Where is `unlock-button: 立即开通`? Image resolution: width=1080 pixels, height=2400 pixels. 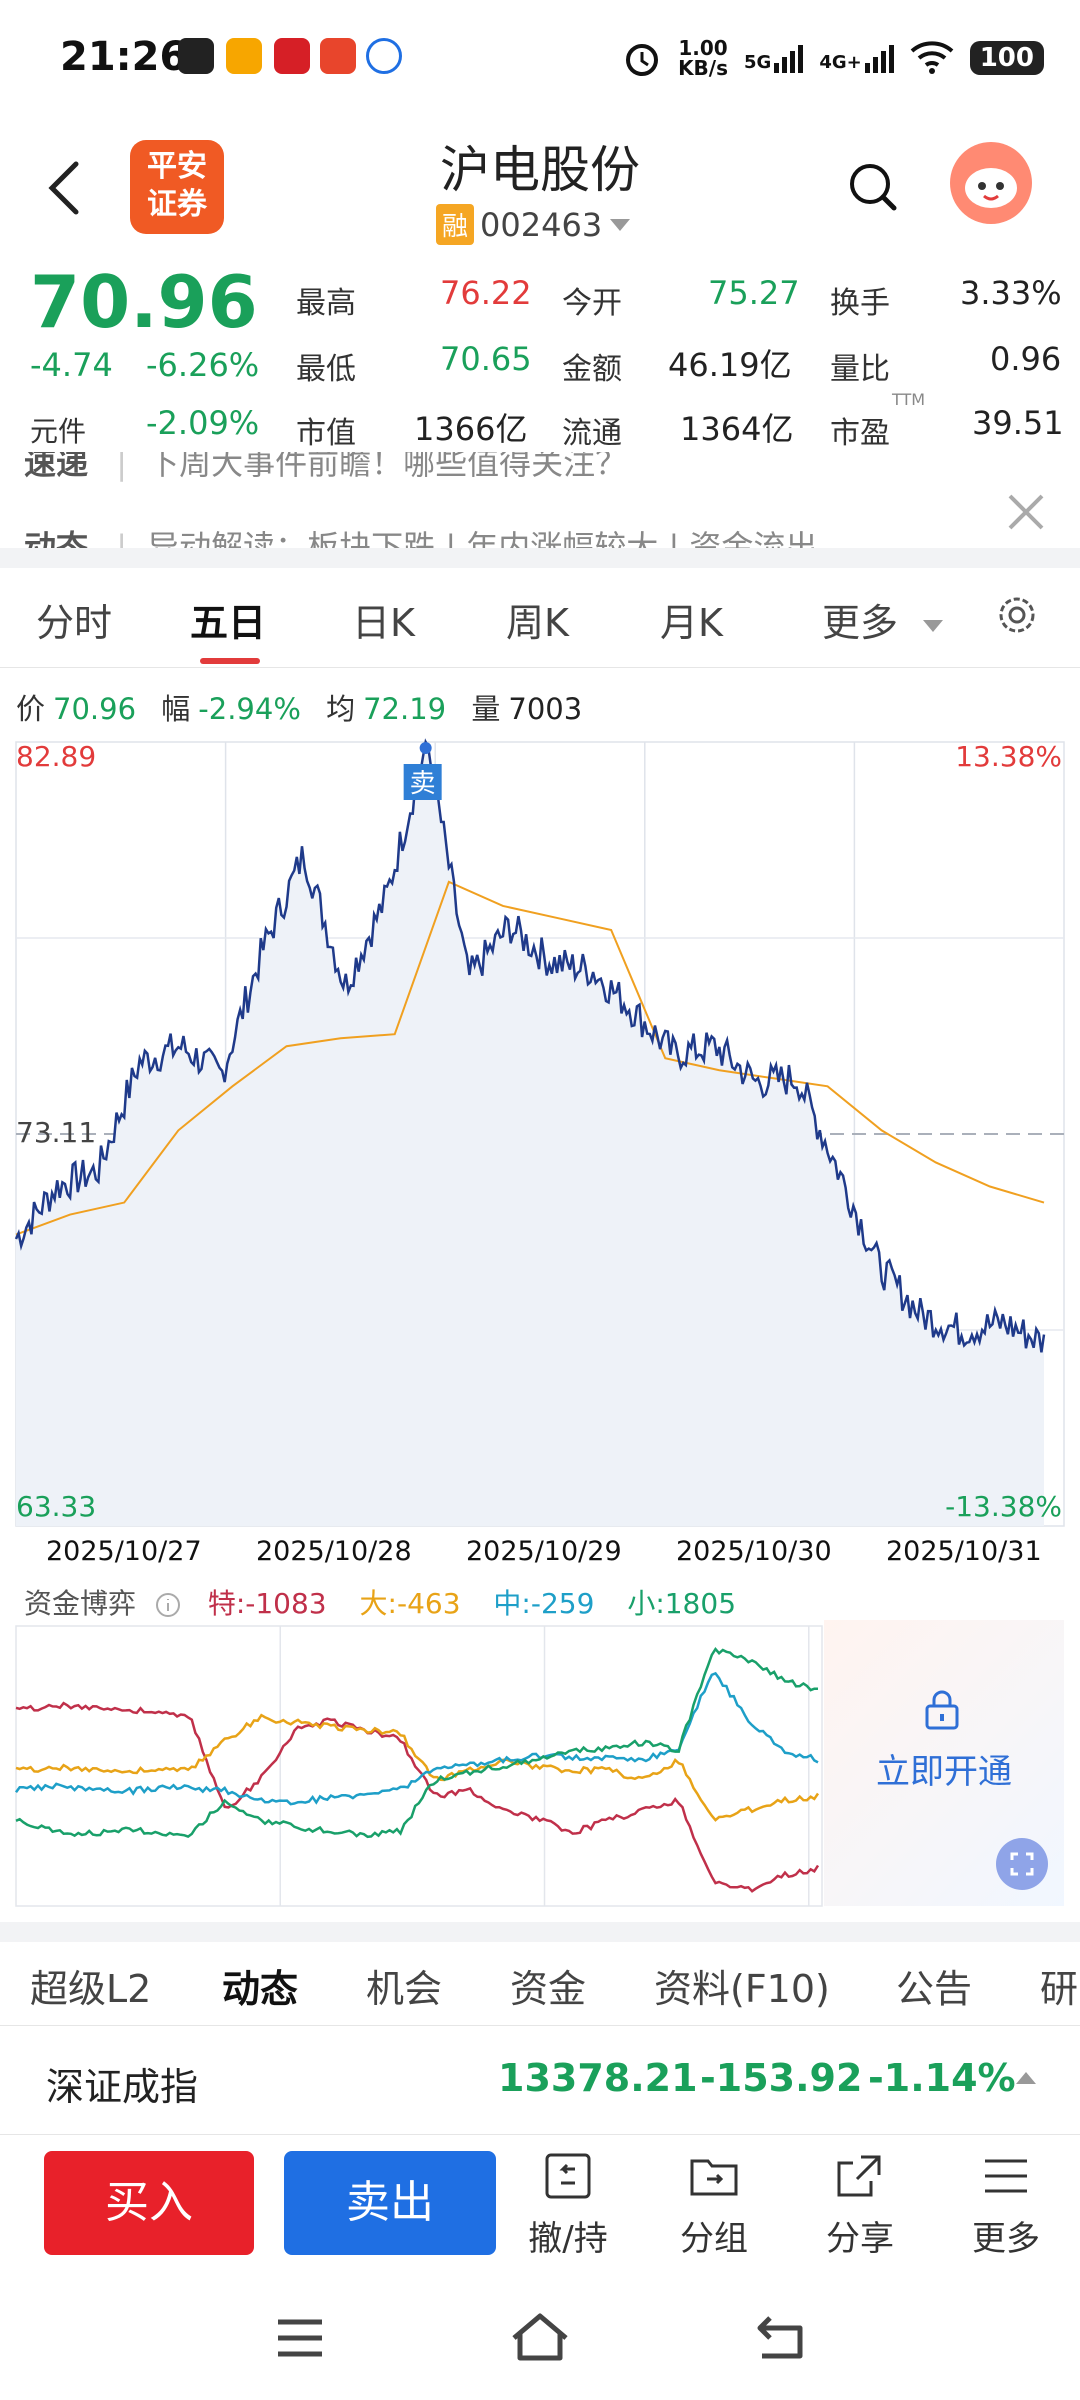 unlock-button: 立即开通 is located at coordinates (944, 1768).